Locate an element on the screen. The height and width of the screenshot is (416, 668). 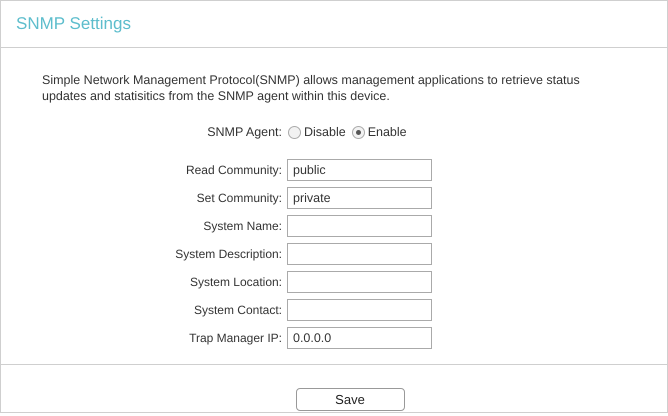
field-label: System Name: is located at coordinates (242, 226).